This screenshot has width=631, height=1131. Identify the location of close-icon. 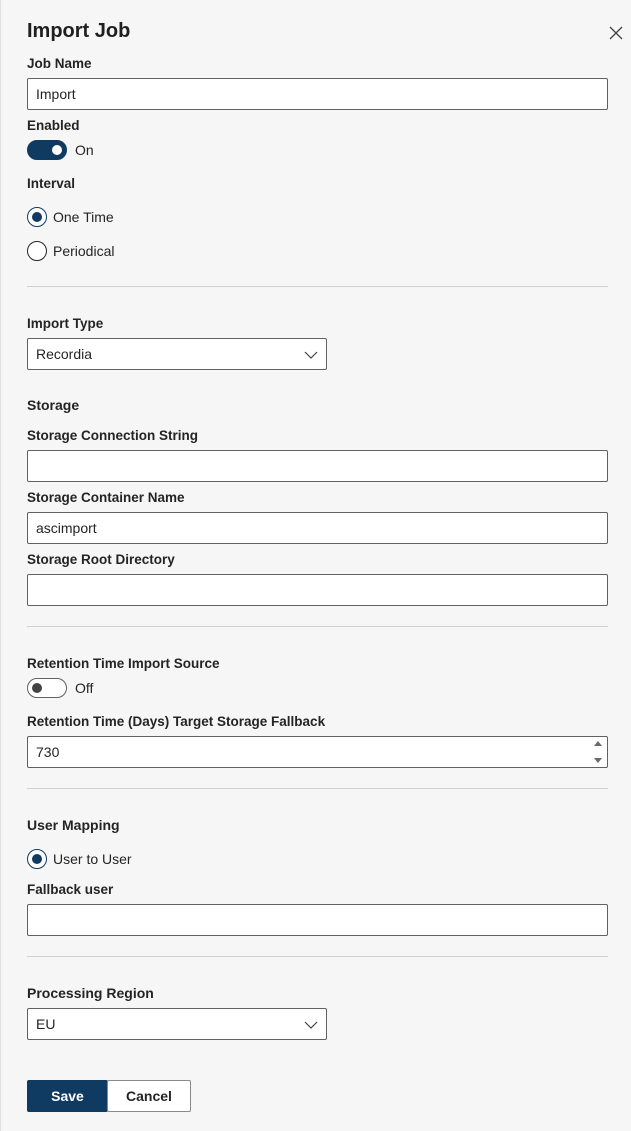
(616, 33).